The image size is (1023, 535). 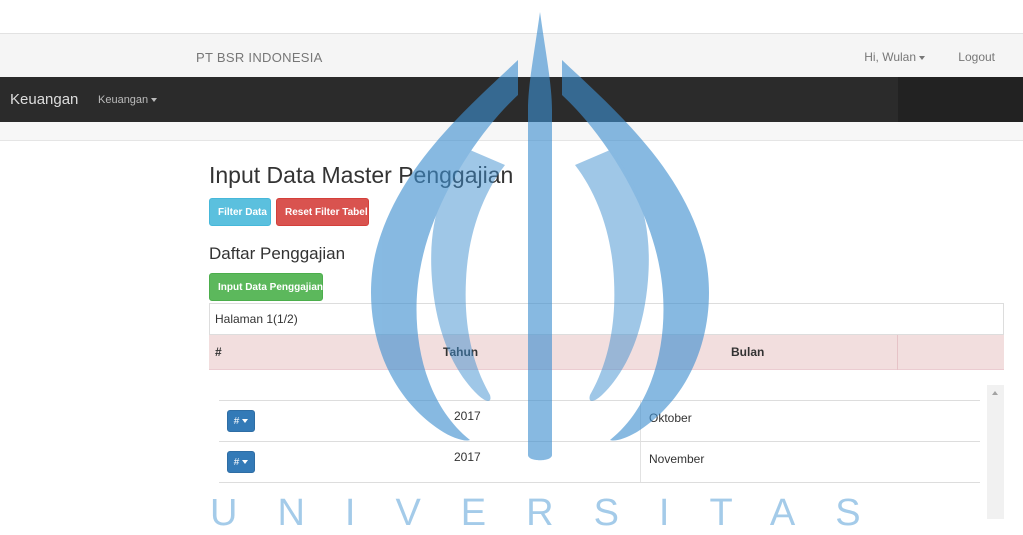 What do you see at coordinates (599, 462) in the screenshot?
I see `table-row: # 2017 November` at bounding box center [599, 462].